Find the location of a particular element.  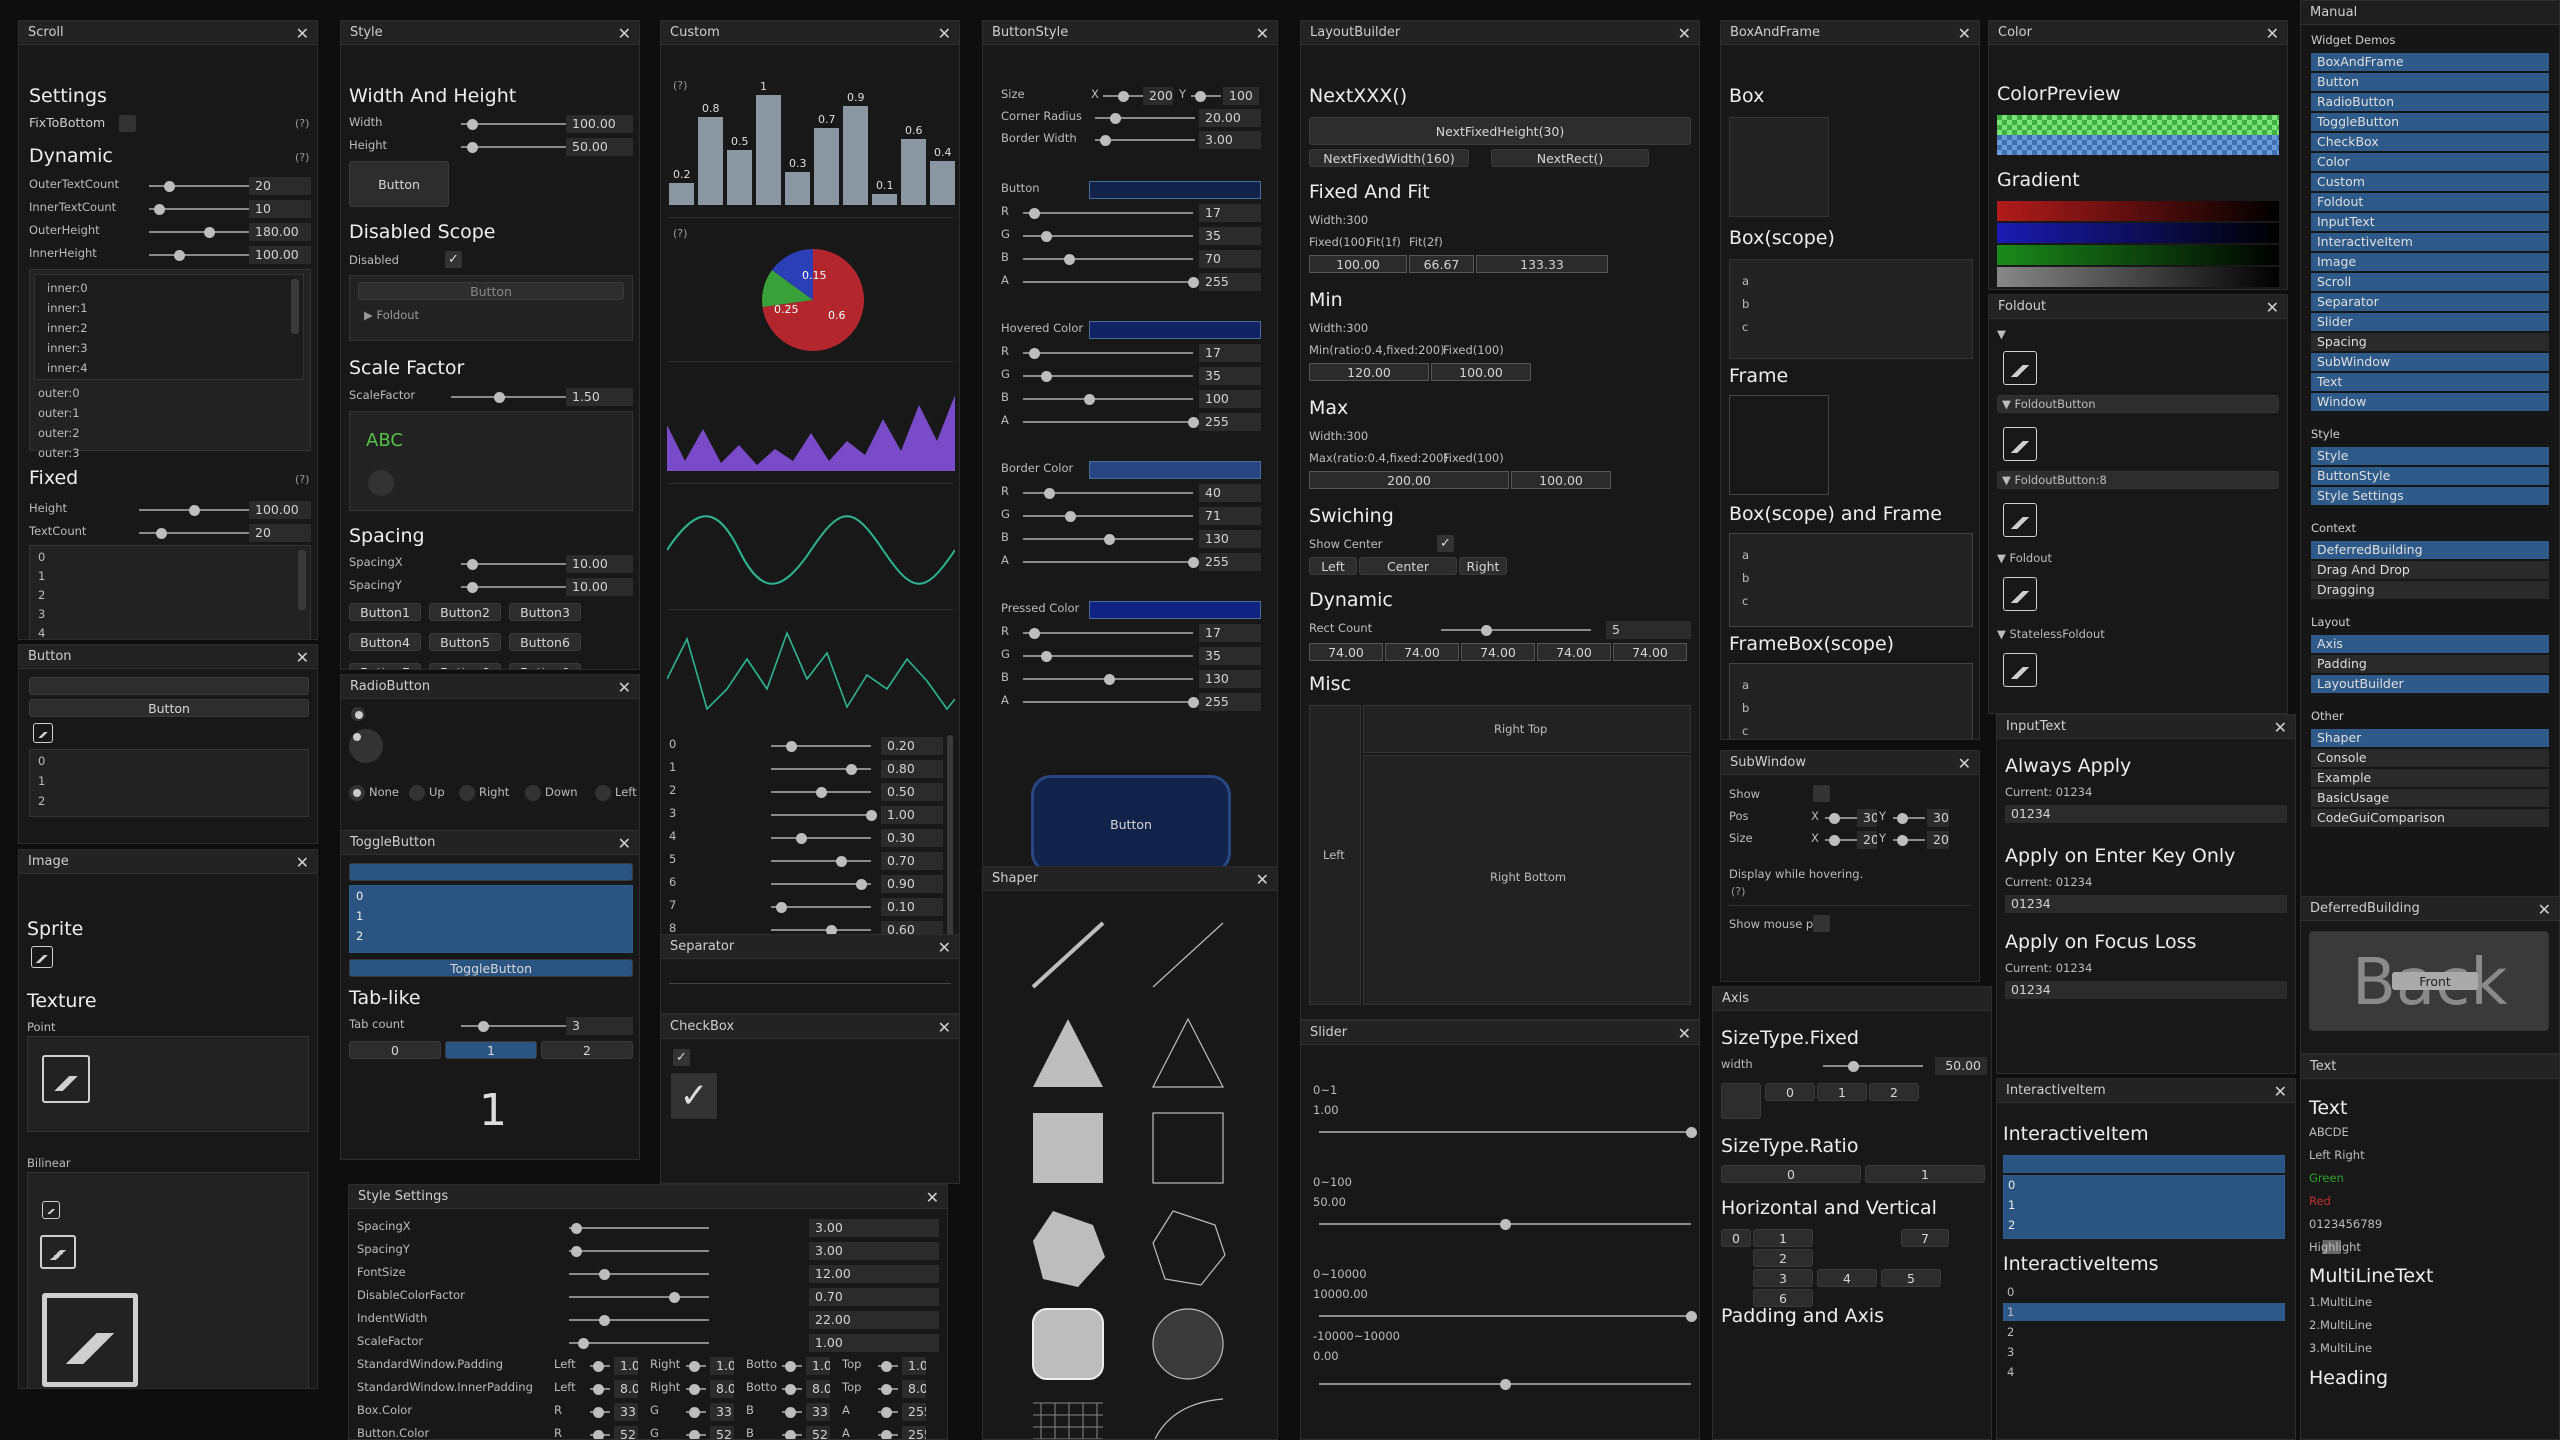

menu-item: BoxAndFrame is located at coordinates (2430, 62).